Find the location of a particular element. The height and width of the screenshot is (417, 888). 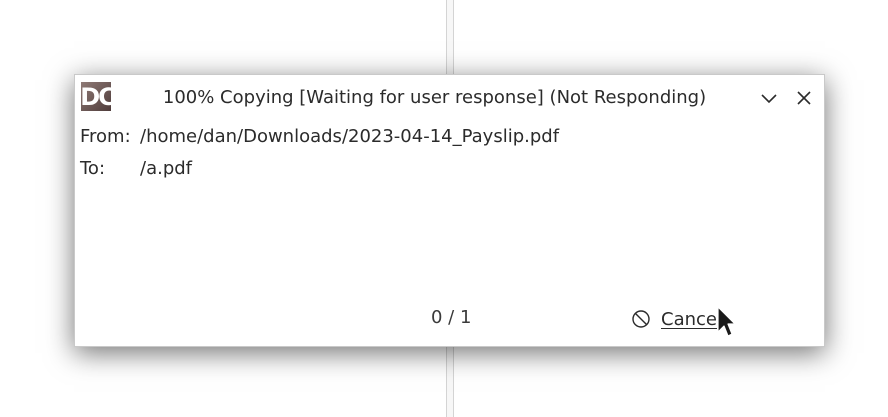

to-label: To: is located at coordinates (93, 168).